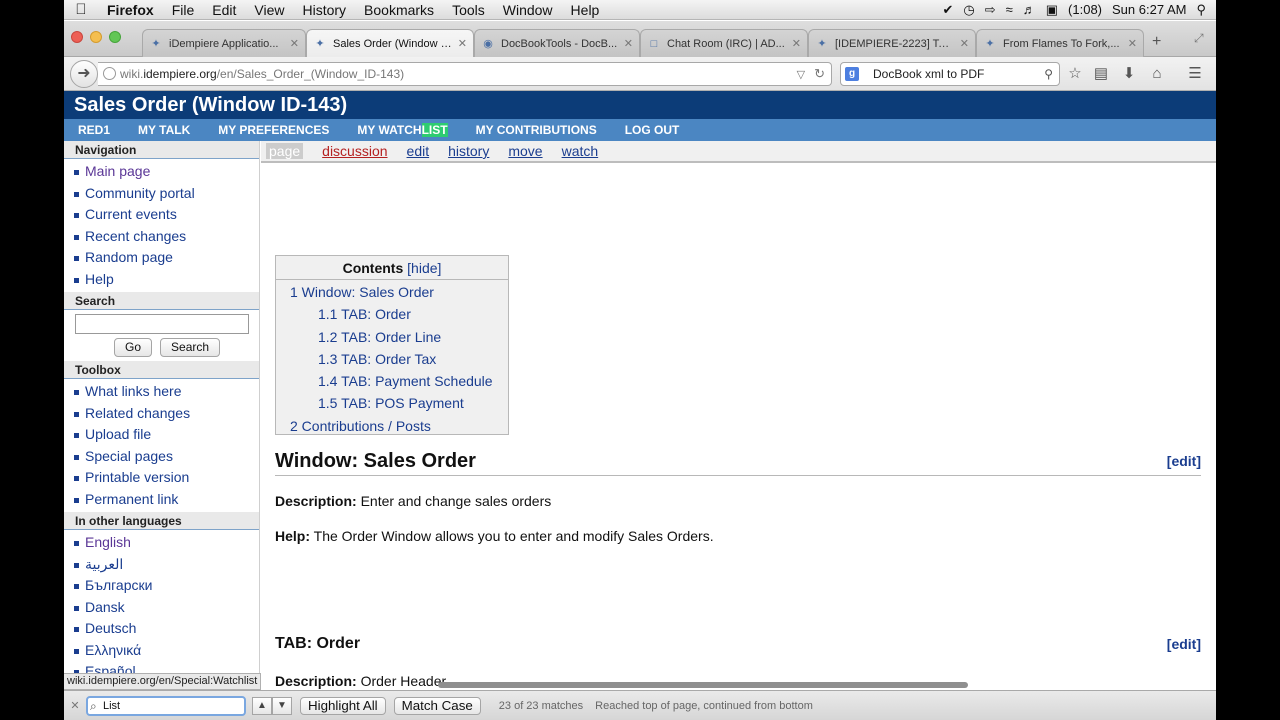 Image resolution: width=1280 pixels, height=720 pixels. I want to click on tab-idempiere-applications: ✦ iDempiere Applicatio... ✕, so click(224, 43).